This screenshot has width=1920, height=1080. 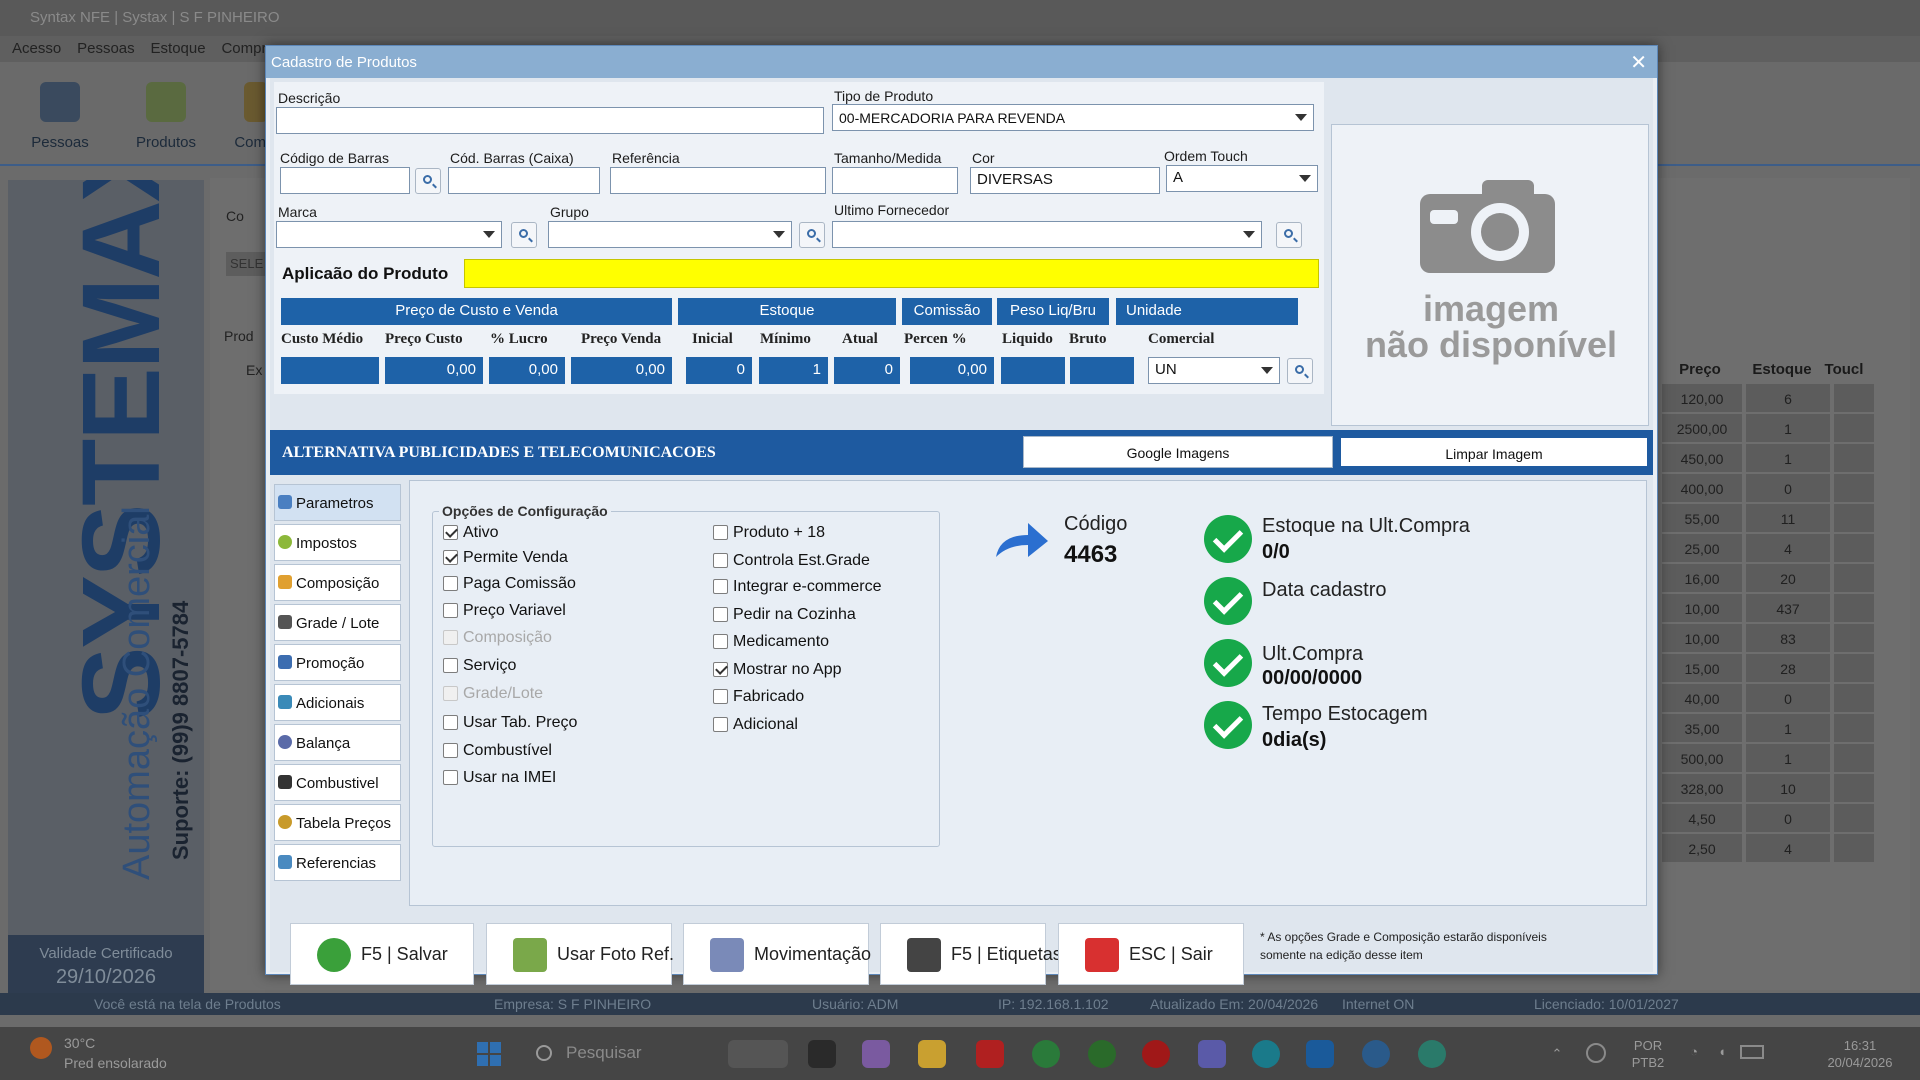 What do you see at coordinates (971, 954) in the screenshot?
I see `etiquetas-button: F5 | Etiquetas` at bounding box center [971, 954].